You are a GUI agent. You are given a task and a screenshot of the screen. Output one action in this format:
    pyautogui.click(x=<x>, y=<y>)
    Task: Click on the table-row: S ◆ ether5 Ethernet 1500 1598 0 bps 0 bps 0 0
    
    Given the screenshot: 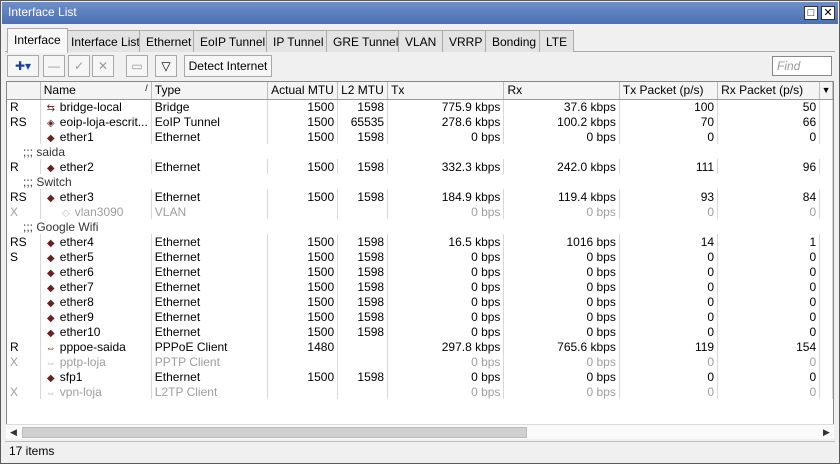 What is the action you would take?
    pyautogui.click(x=420, y=256)
    